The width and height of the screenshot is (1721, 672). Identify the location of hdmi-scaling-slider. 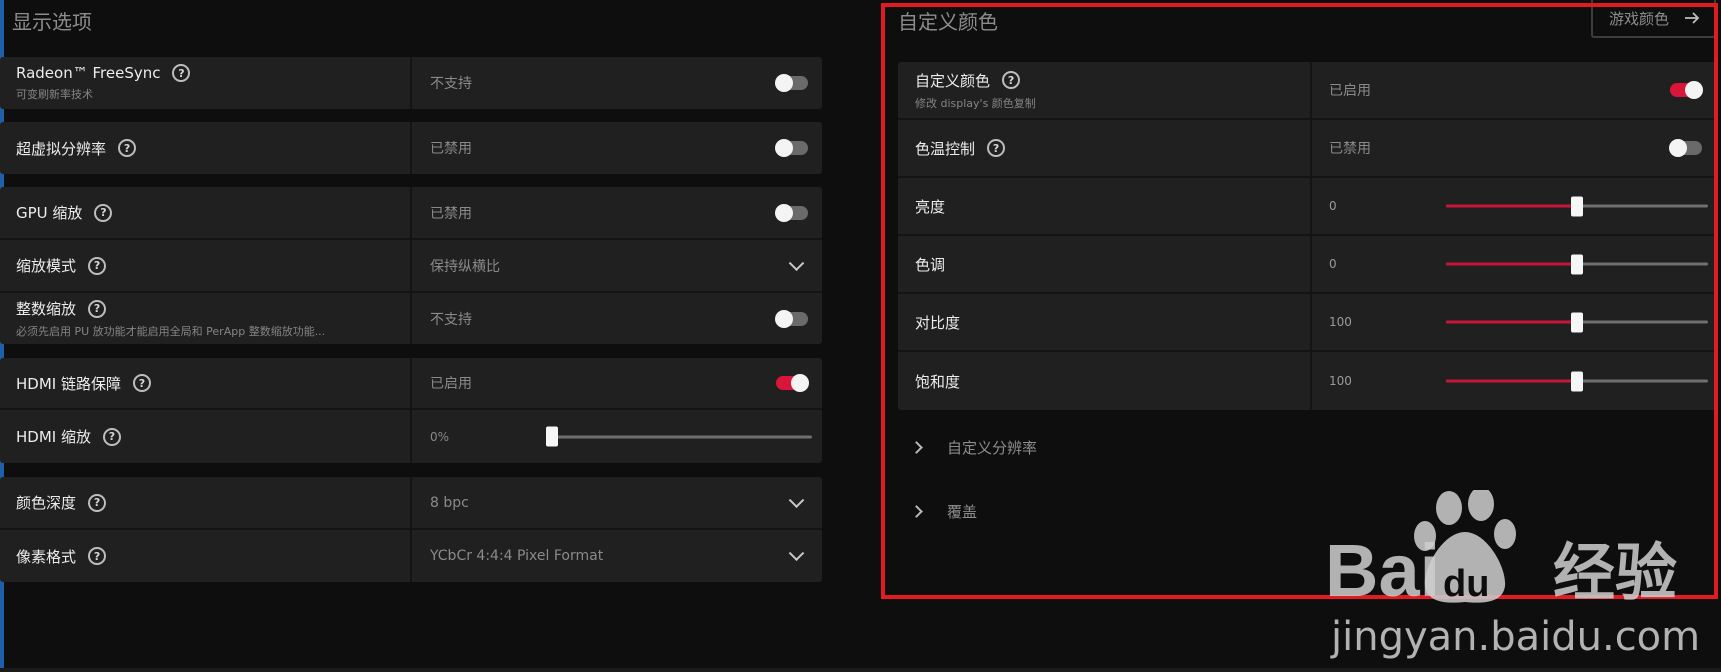
(679, 436).